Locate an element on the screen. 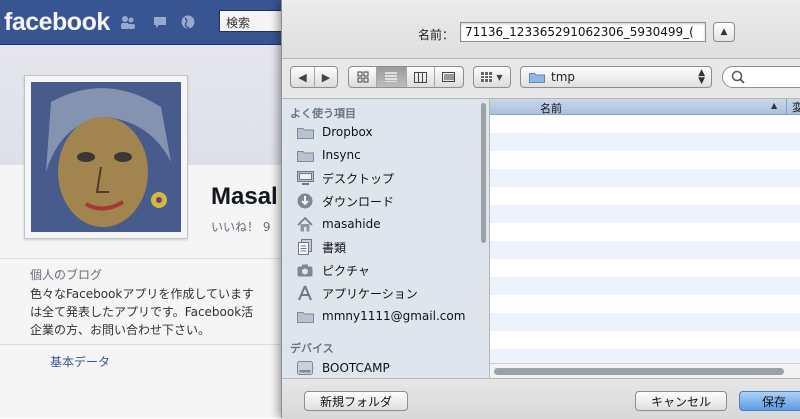 The height and width of the screenshot is (419, 800). column-view-button is located at coordinates (421, 77).